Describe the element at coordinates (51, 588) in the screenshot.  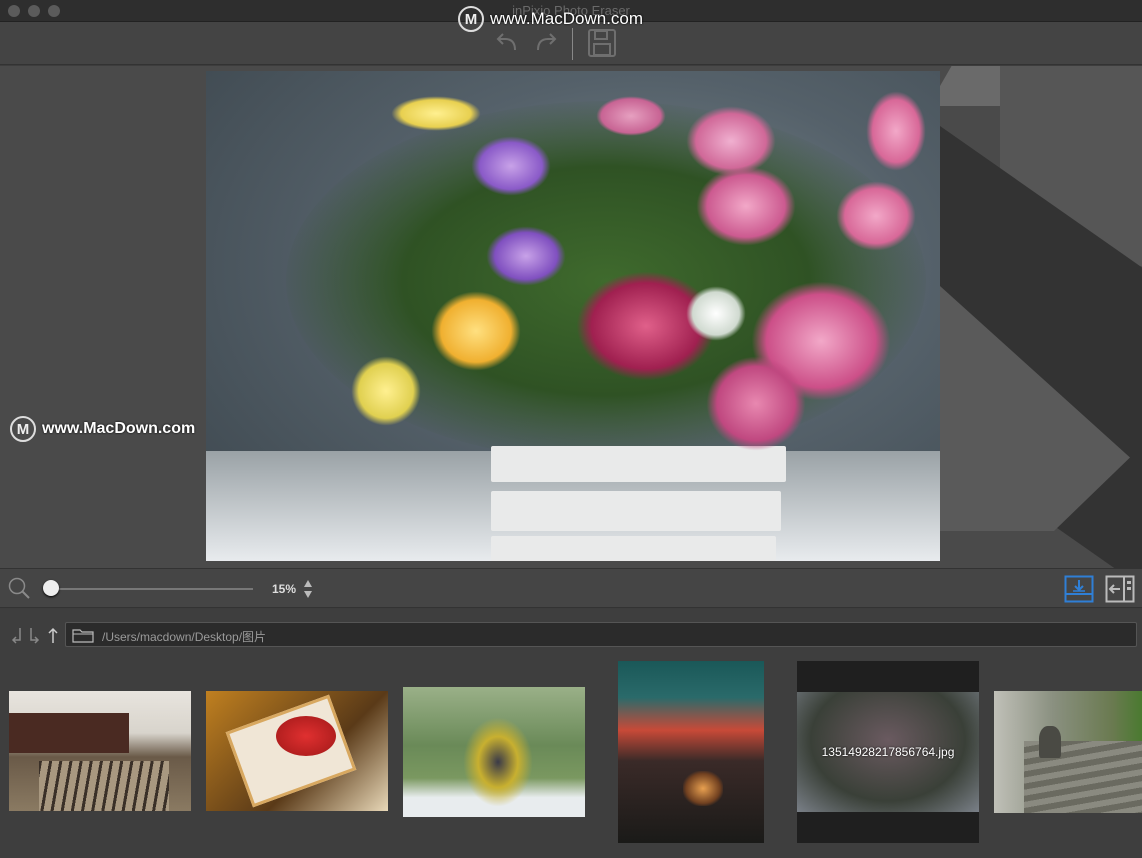
I see `zoom-slider-thumb` at that location.